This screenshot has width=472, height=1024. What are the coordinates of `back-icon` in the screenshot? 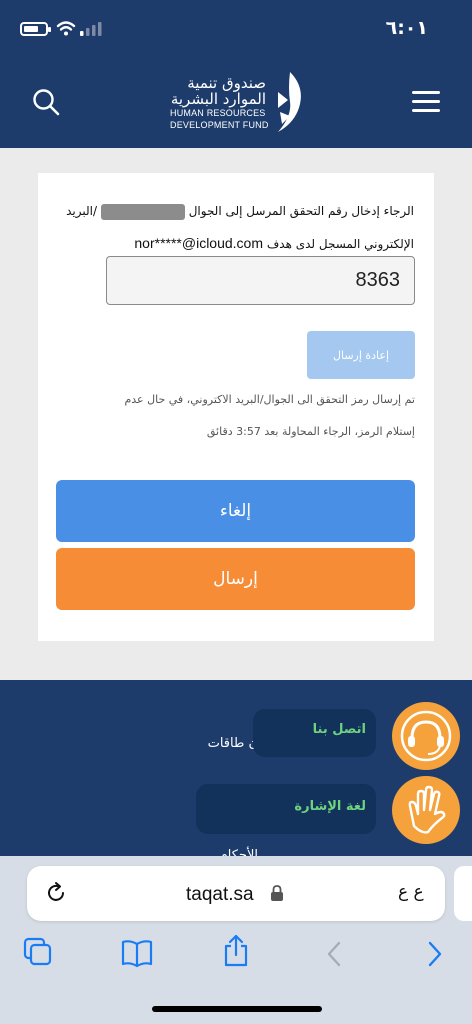 It's located at (334, 954).